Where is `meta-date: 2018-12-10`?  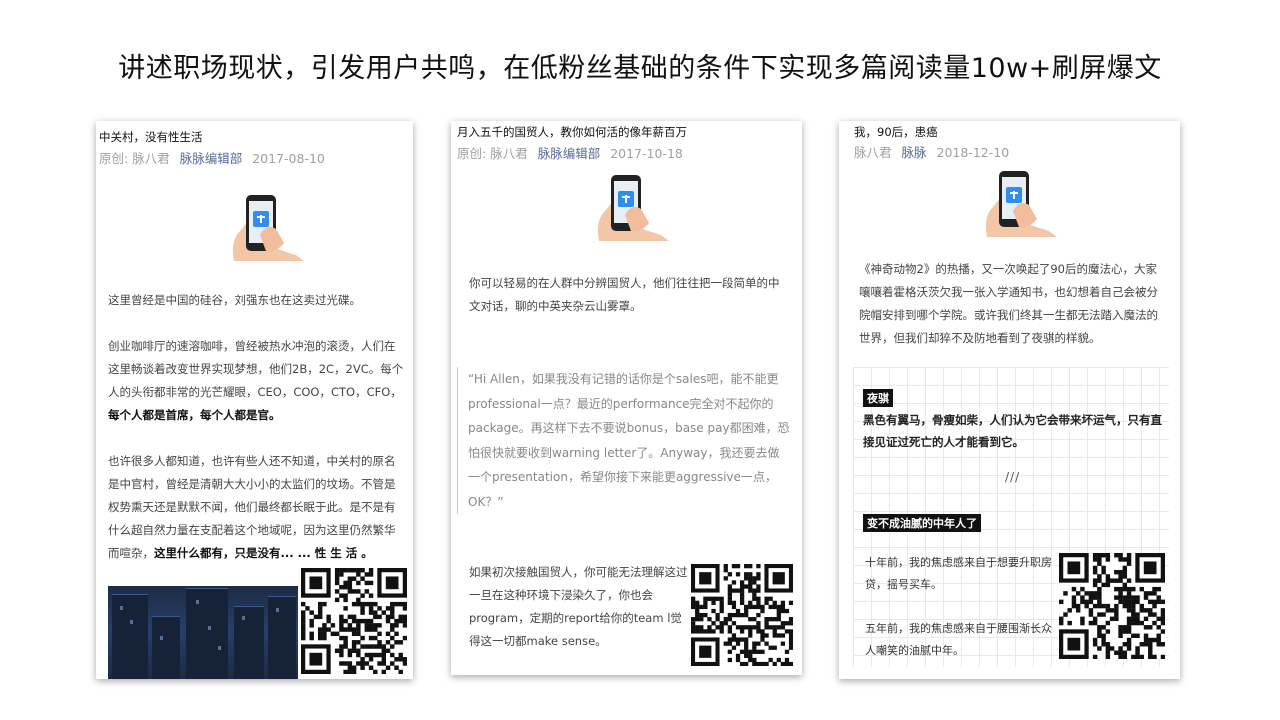 meta-date: 2018-12-10 is located at coordinates (973, 152).